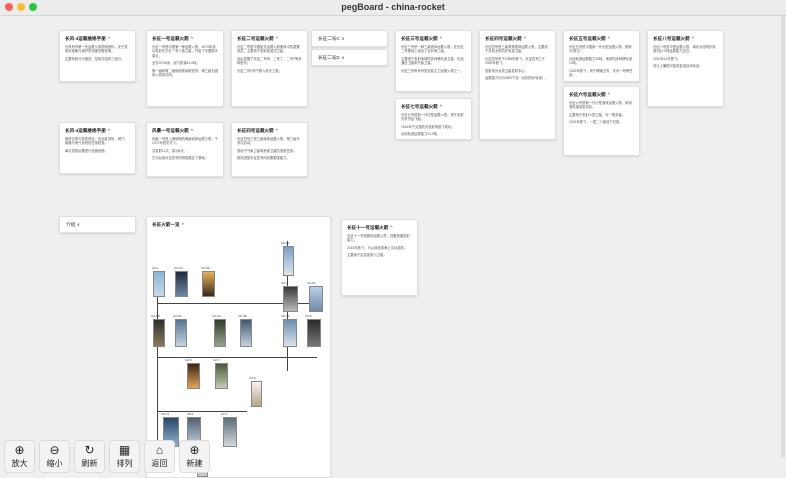 This screenshot has height=478, width=786. I want to click on rocket-label: KZ-1, so click(224, 414).